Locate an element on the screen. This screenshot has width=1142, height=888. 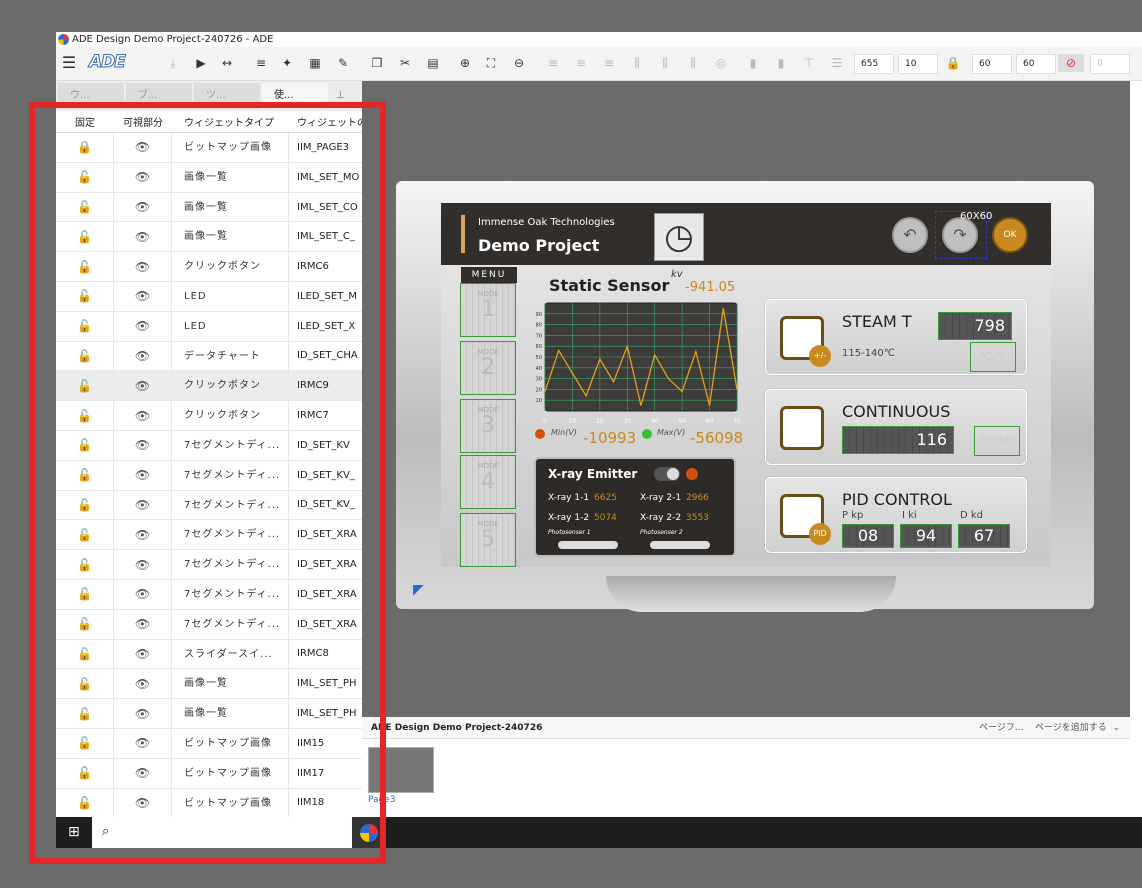
fit-icon: ⛶ is located at coordinates (491, 63).